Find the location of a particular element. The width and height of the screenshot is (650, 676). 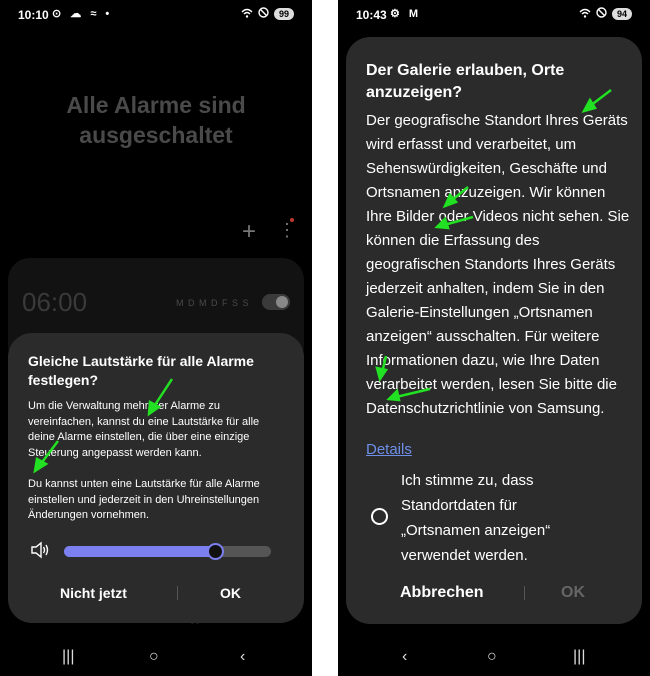

status-right-icons: 94 is located at coordinates (605, 14).